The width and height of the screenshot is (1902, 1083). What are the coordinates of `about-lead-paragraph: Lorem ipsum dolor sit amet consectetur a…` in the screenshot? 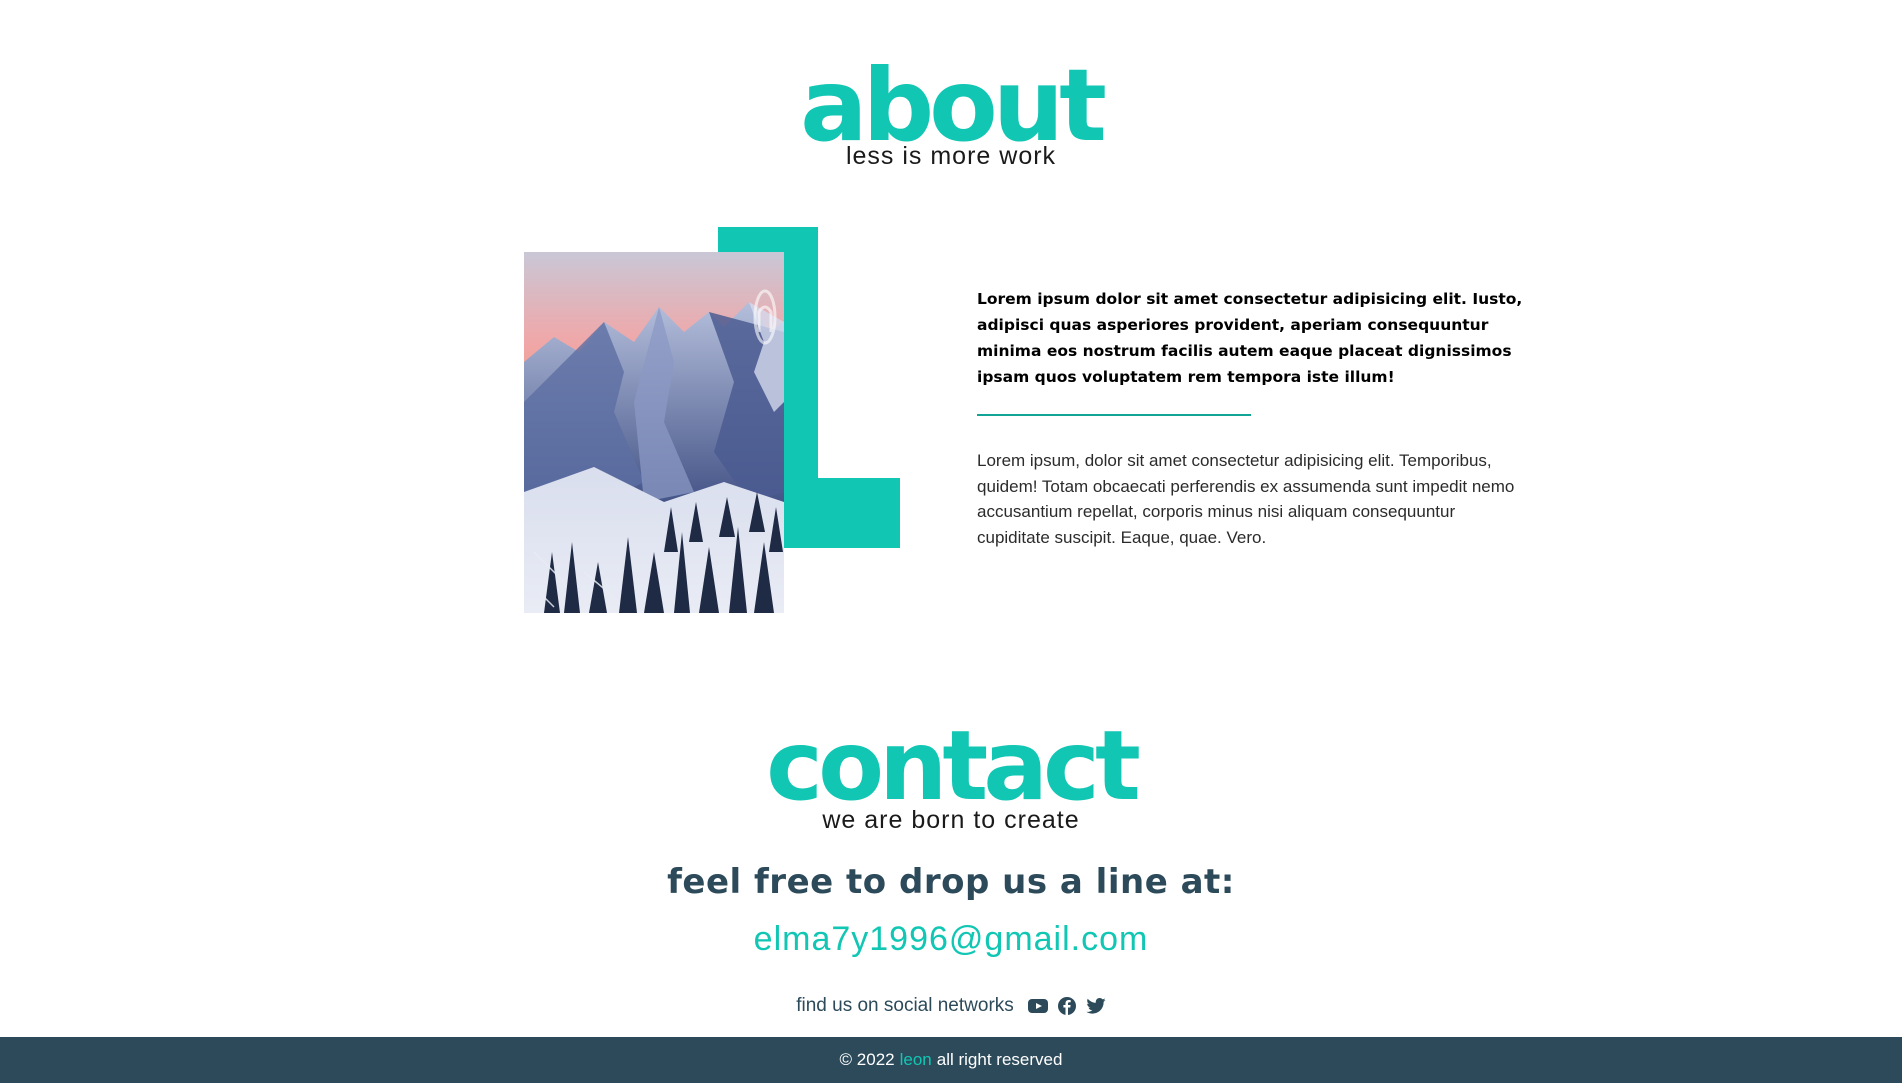 It's located at (1250, 338).